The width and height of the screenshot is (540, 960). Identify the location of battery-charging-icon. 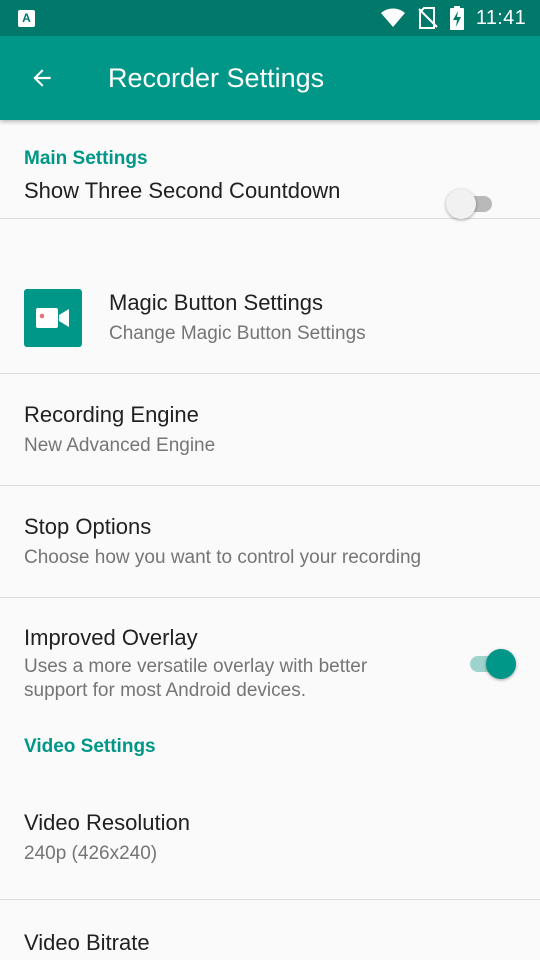
(456, 18).